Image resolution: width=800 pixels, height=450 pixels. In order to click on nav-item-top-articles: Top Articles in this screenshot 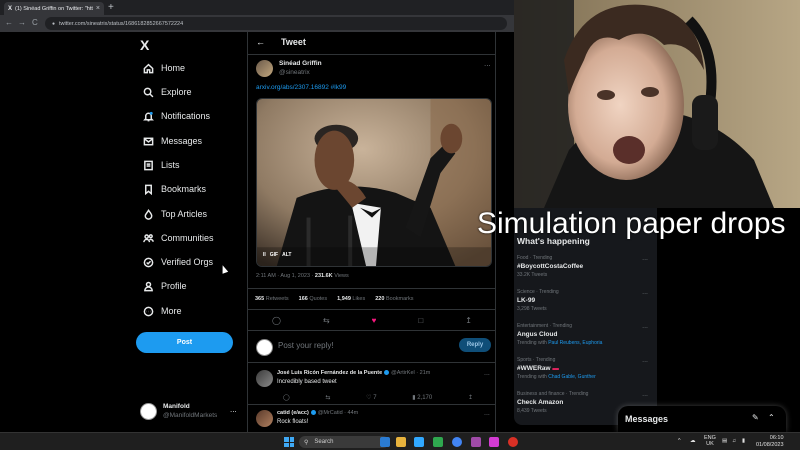, I will do `click(174, 214)`.